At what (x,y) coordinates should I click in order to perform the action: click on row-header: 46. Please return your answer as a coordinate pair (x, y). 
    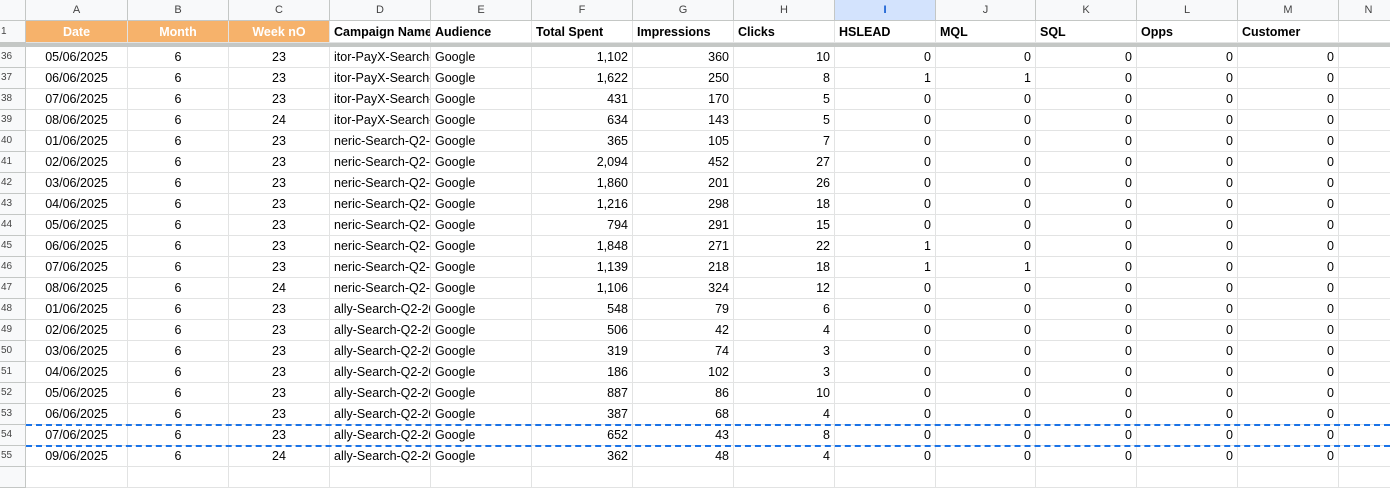
    Looking at the image, I should click on (13, 267).